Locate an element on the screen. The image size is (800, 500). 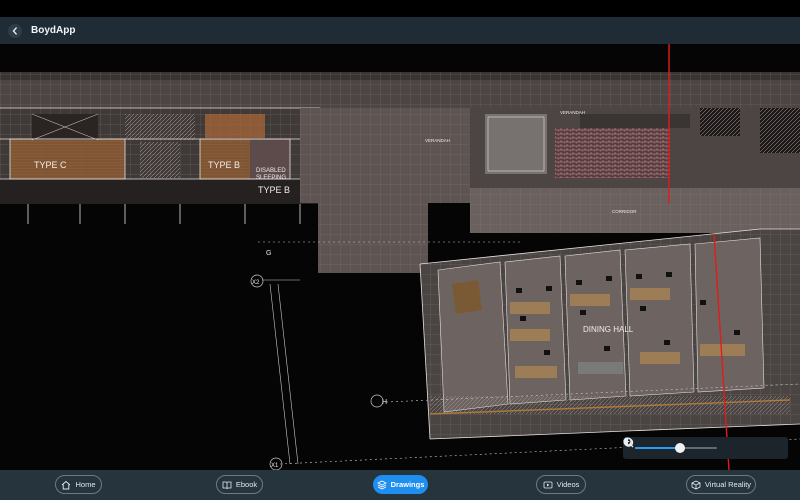
cube-icon is located at coordinates (696, 484).